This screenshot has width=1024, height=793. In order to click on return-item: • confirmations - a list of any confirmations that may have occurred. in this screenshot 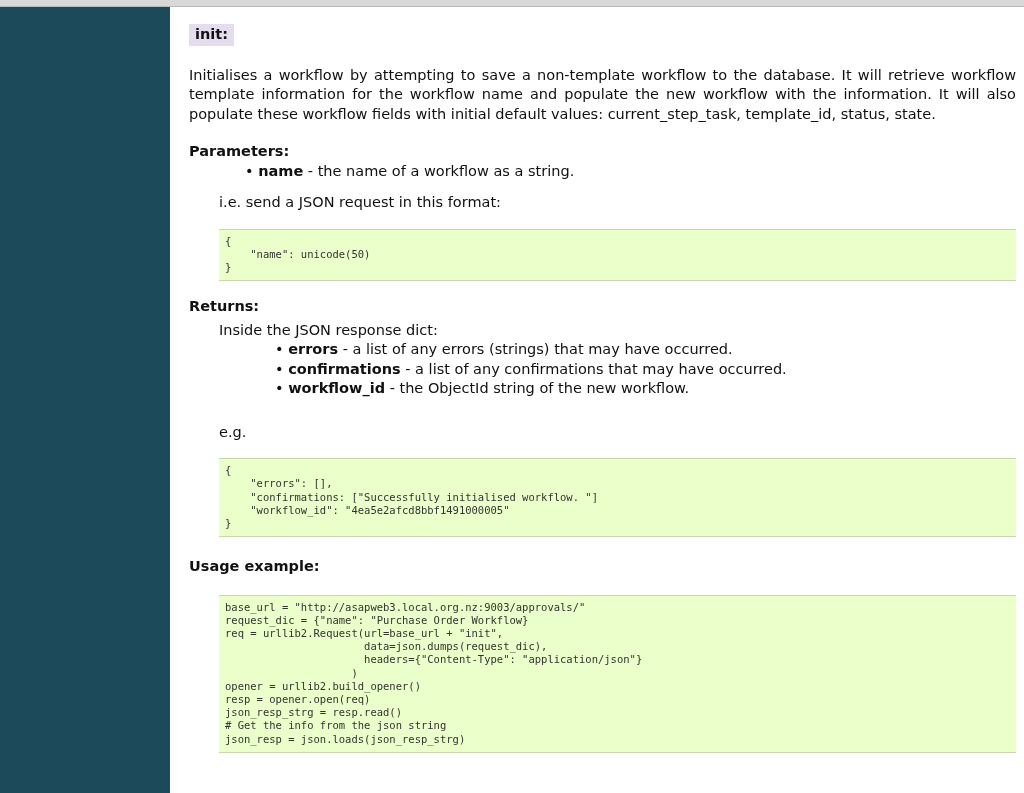, I will do `click(531, 368)`.